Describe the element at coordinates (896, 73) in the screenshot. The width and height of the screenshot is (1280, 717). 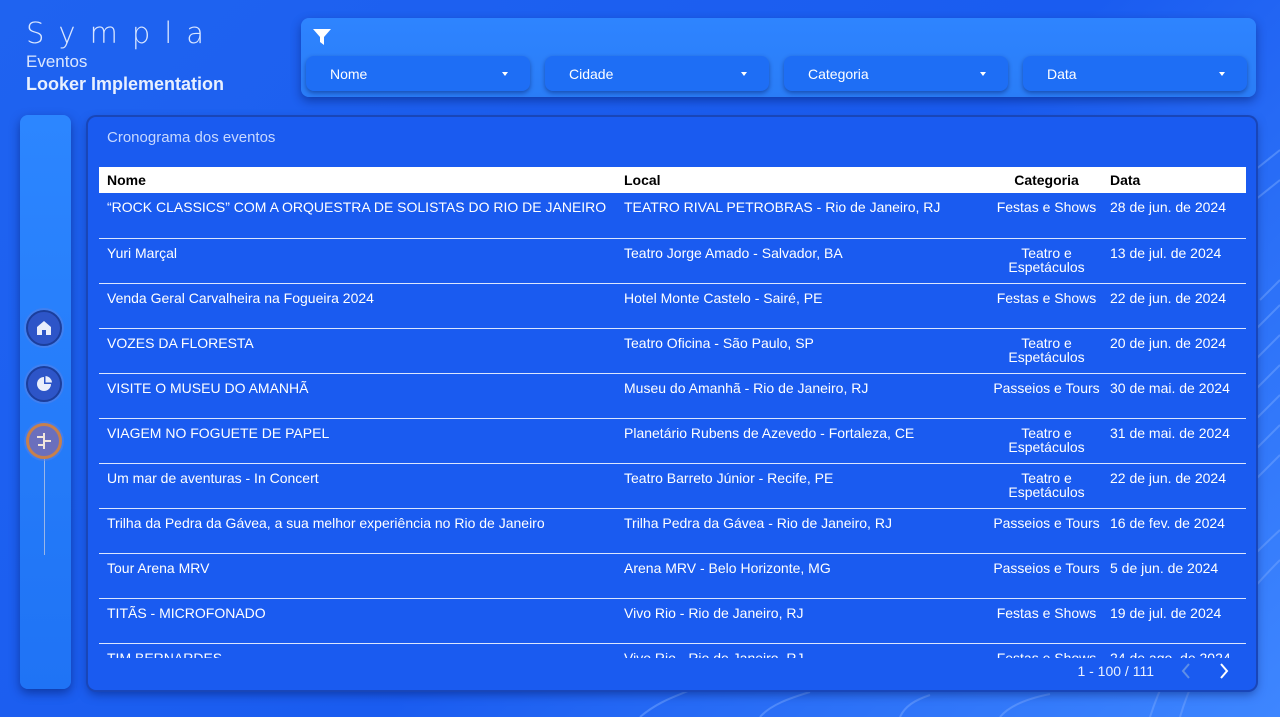
I see `filter-categoria-dropdown: Categoria` at that location.